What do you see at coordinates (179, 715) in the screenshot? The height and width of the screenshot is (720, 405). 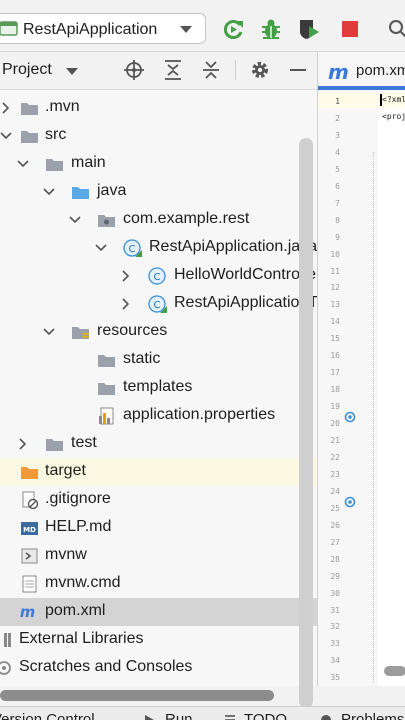 I see `run-tool-button: Run` at bounding box center [179, 715].